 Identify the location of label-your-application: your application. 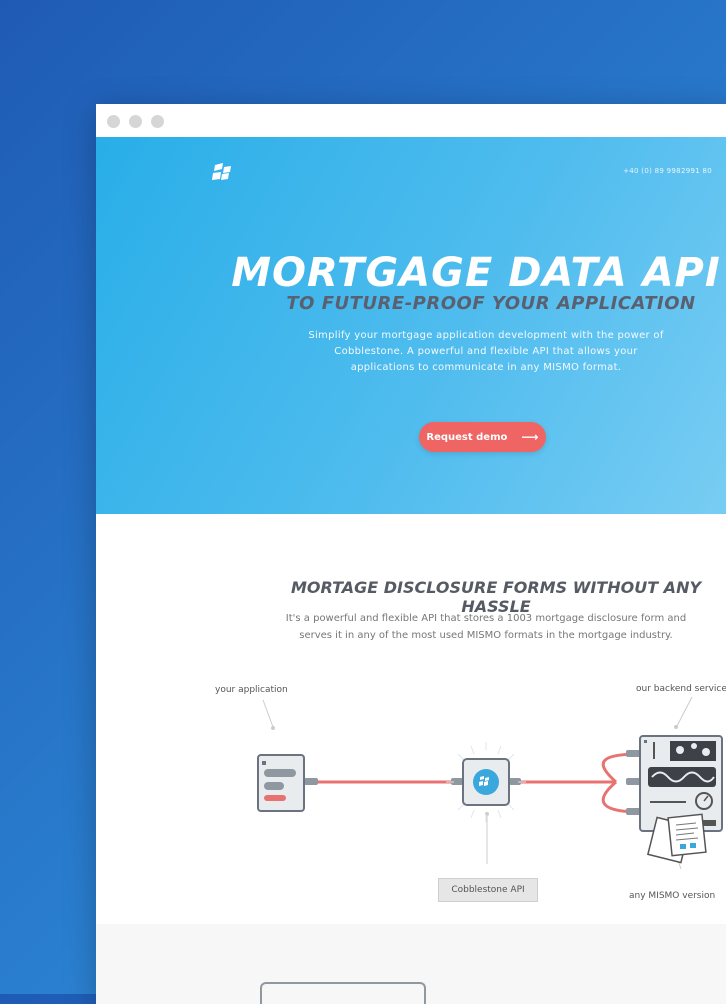
(251, 690).